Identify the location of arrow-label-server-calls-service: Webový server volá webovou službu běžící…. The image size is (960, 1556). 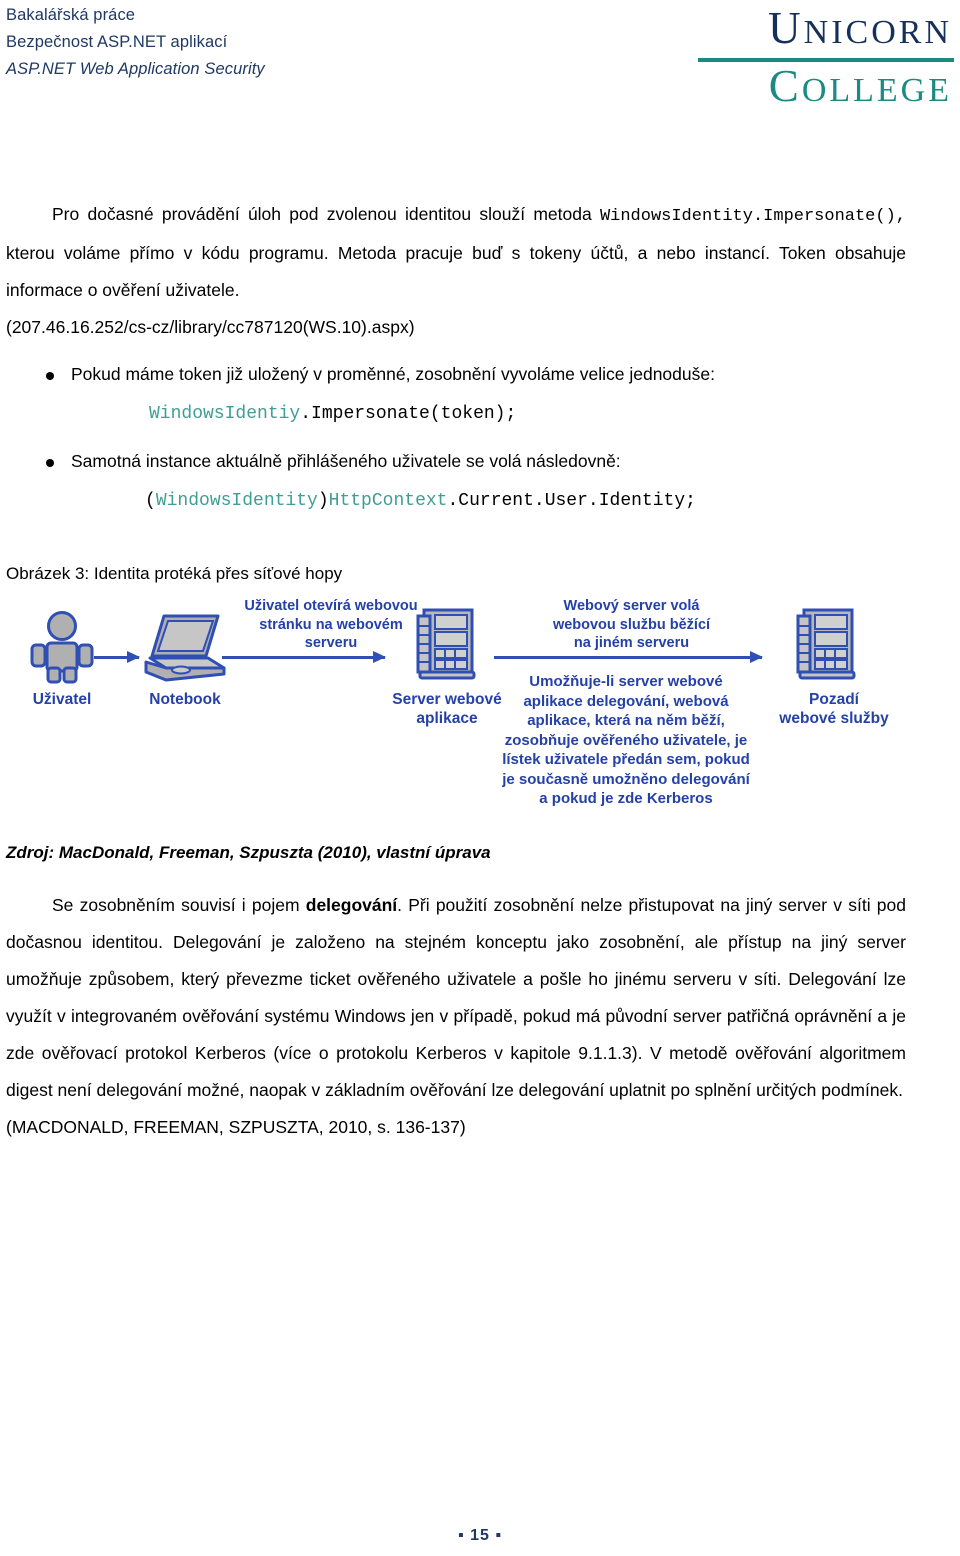
(631, 624).